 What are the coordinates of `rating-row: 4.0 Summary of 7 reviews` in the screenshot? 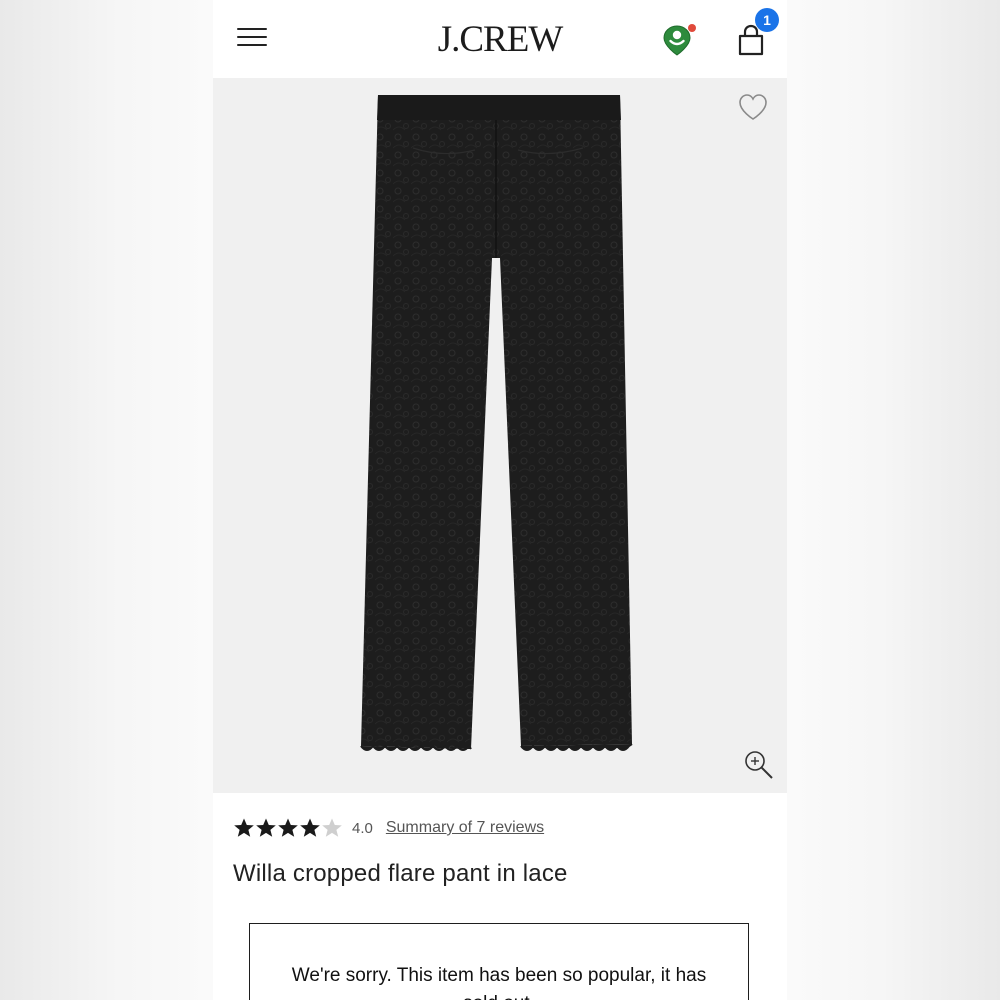 It's located at (388, 828).